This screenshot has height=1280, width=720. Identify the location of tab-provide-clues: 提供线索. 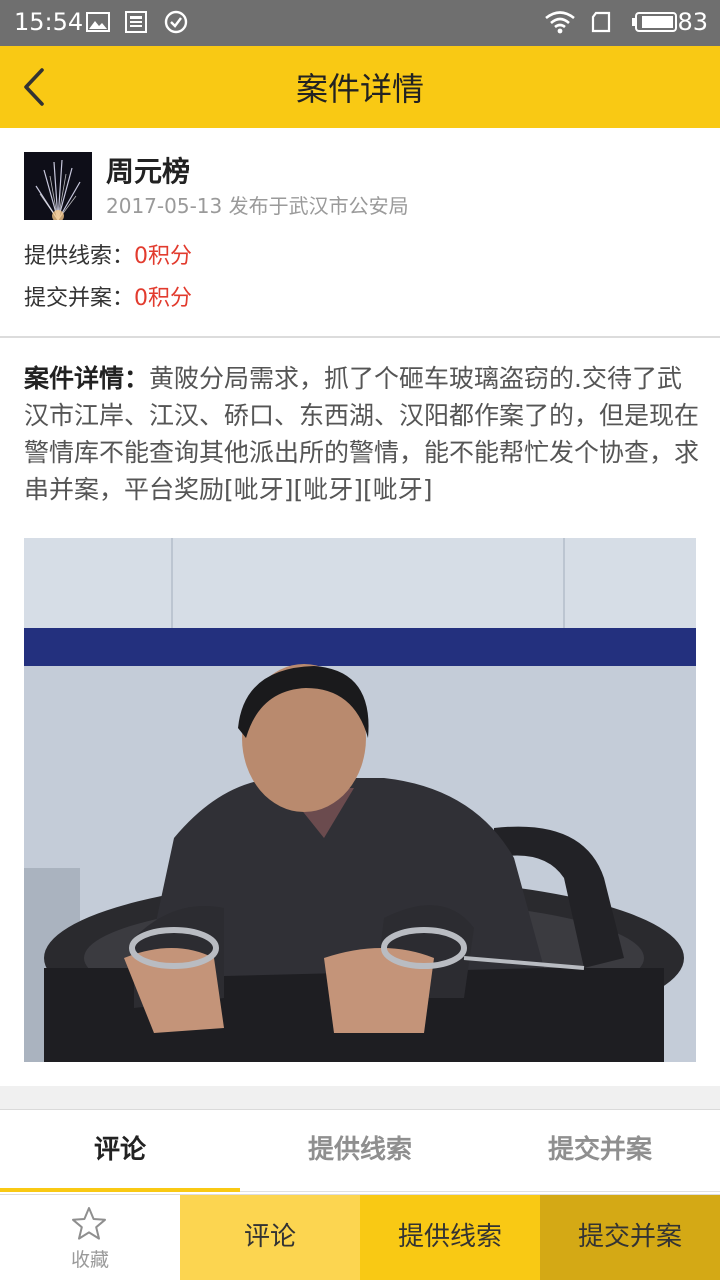
(360, 1151).